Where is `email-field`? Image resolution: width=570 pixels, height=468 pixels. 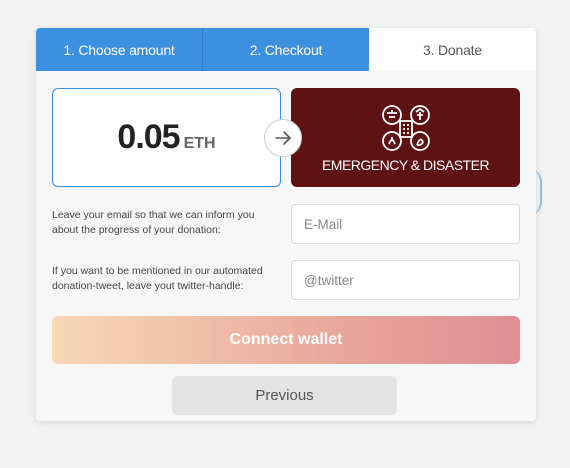
email-field is located at coordinates (405, 224).